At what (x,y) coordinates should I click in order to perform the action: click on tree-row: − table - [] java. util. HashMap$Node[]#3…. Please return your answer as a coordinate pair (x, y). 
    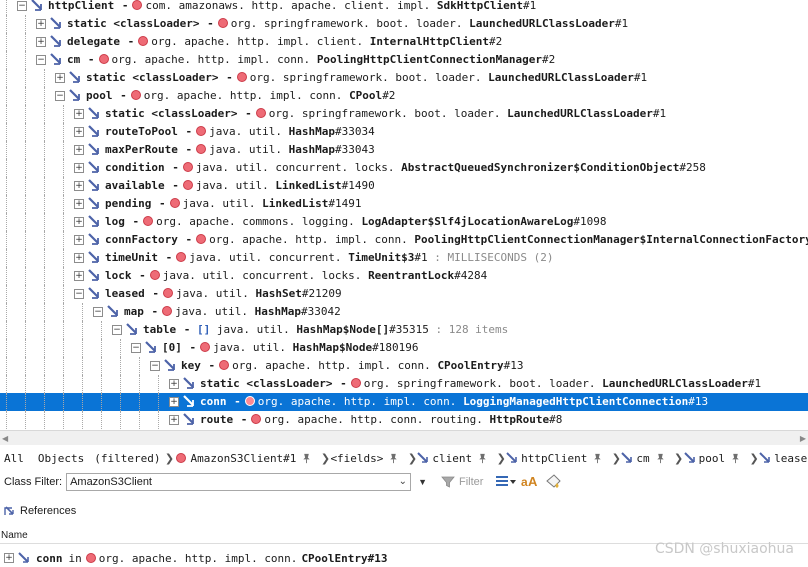
    Looking at the image, I should click on (404, 330).